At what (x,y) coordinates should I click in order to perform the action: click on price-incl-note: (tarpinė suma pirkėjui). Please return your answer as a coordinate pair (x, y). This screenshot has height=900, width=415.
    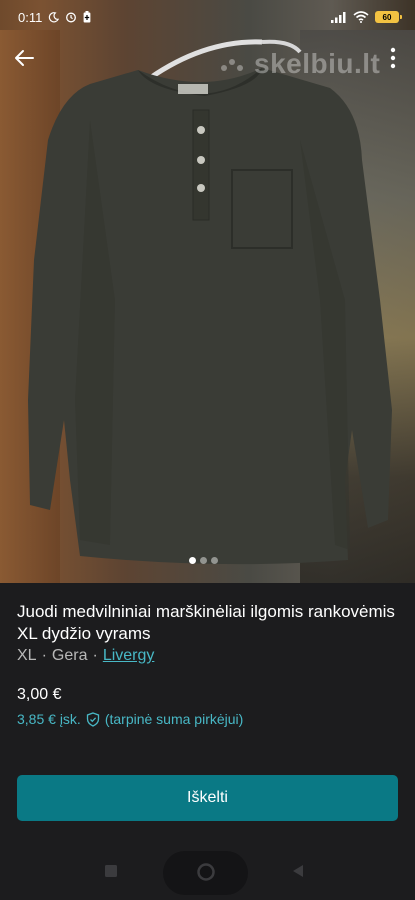
    Looking at the image, I should click on (174, 719).